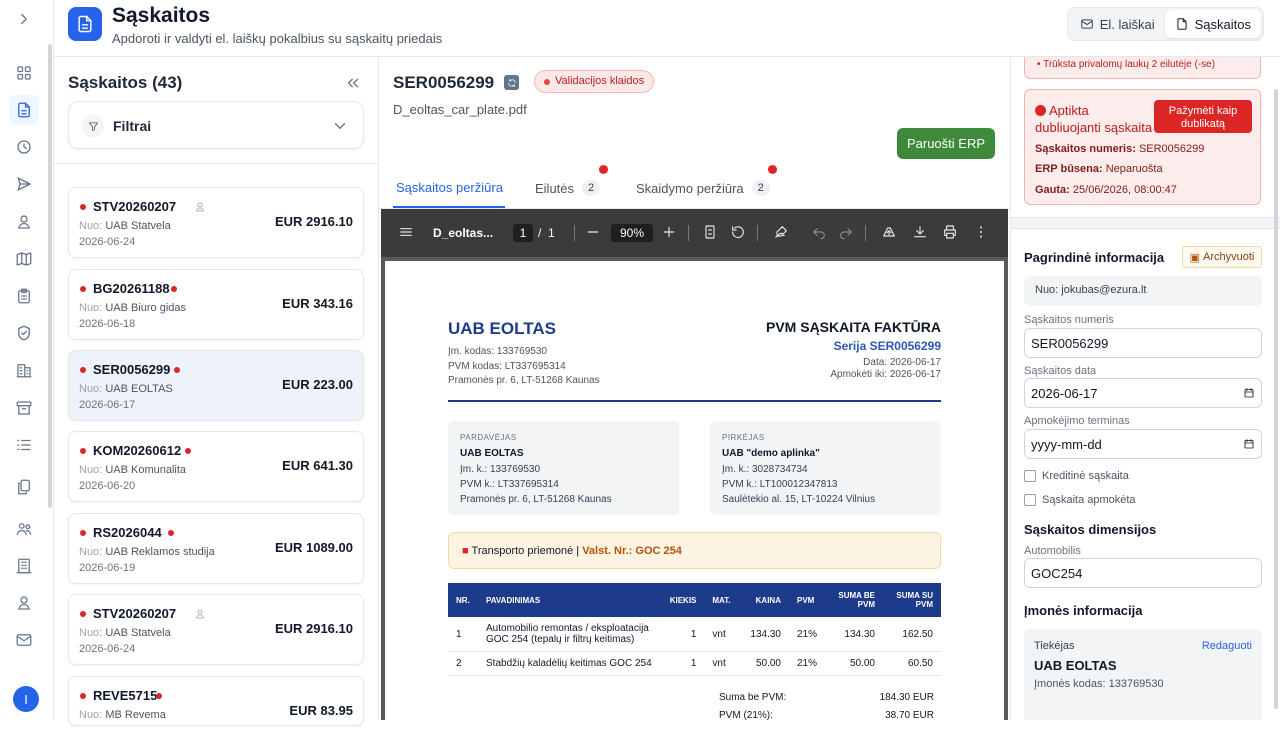 This screenshot has width=1280, height=731. What do you see at coordinates (690, 188) in the screenshot?
I see `tab-label: Skaidymo peržiūra` at bounding box center [690, 188].